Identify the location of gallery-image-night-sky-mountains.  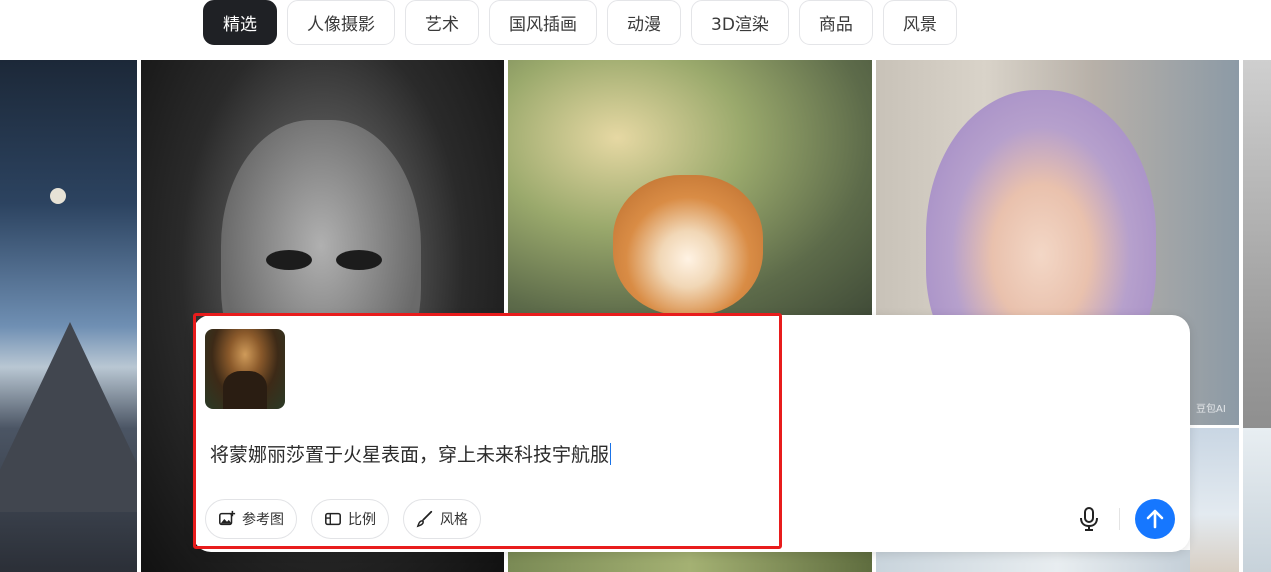
(68, 316).